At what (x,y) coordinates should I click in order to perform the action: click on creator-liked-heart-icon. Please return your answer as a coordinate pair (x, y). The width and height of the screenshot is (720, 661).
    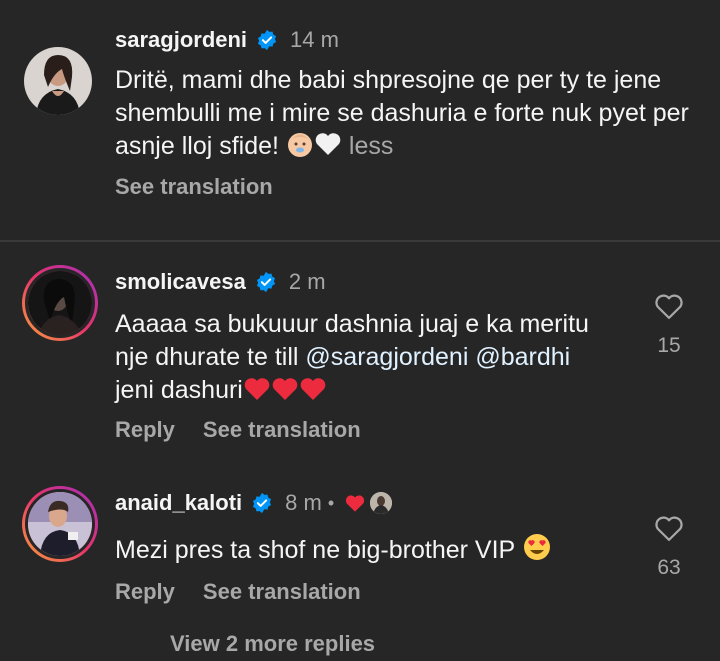
    Looking at the image, I should click on (355, 503).